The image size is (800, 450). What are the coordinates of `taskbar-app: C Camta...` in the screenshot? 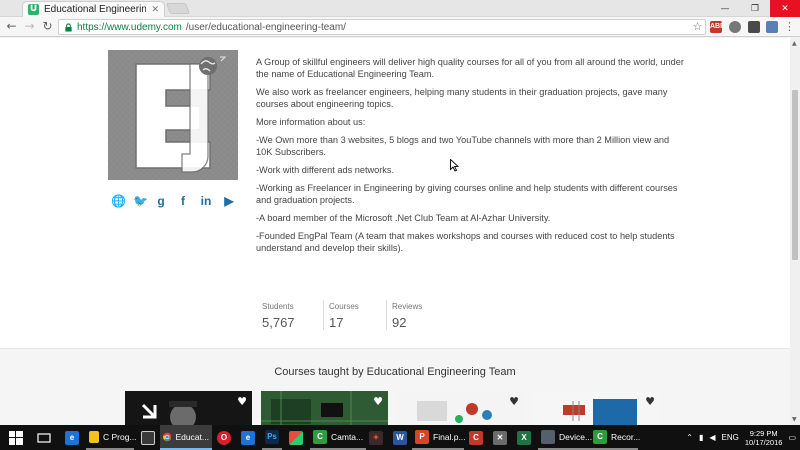 It's located at (338, 437).